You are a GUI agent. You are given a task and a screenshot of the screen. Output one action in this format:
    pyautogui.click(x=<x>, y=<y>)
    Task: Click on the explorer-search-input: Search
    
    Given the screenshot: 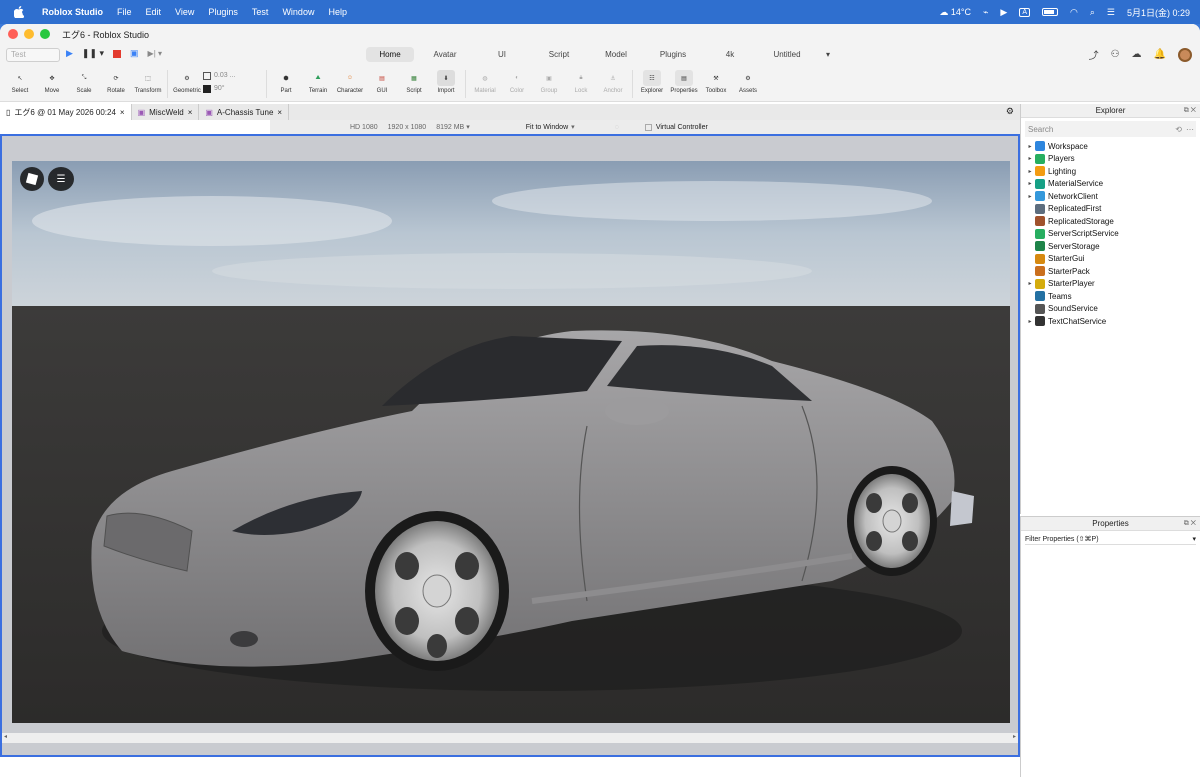 What is the action you would take?
    pyautogui.click(x=1040, y=129)
    